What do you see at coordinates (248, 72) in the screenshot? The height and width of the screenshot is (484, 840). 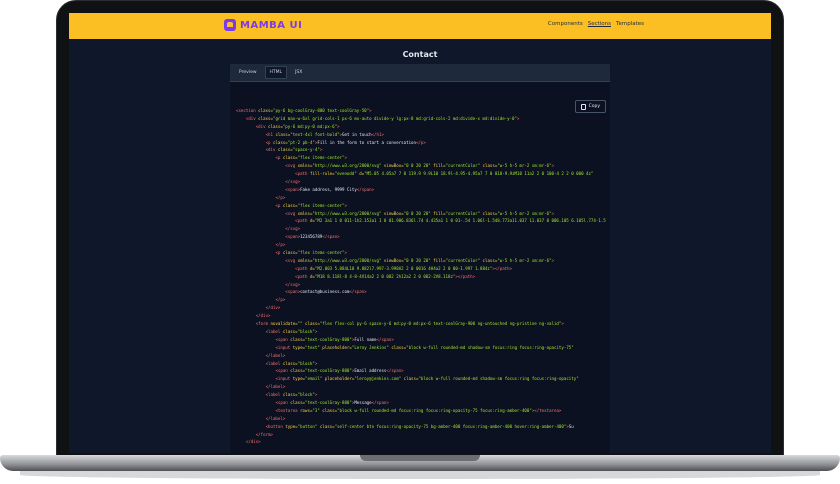 I see `tab-preview: Preview` at bounding box center [248, 72].